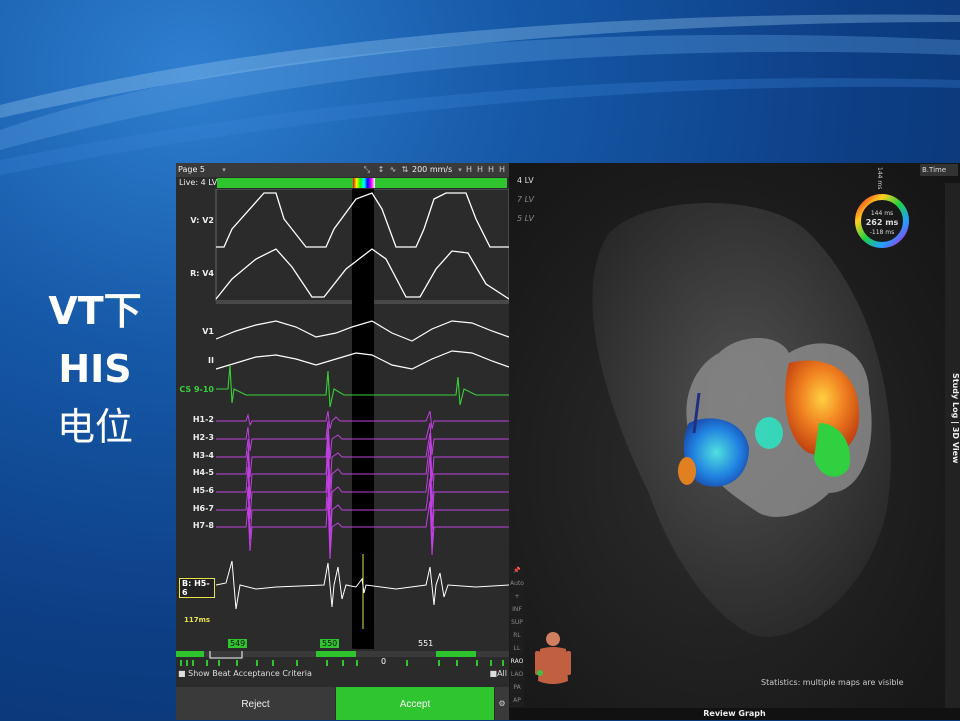  I want to click on beat-551: 551, so click(425, 643).